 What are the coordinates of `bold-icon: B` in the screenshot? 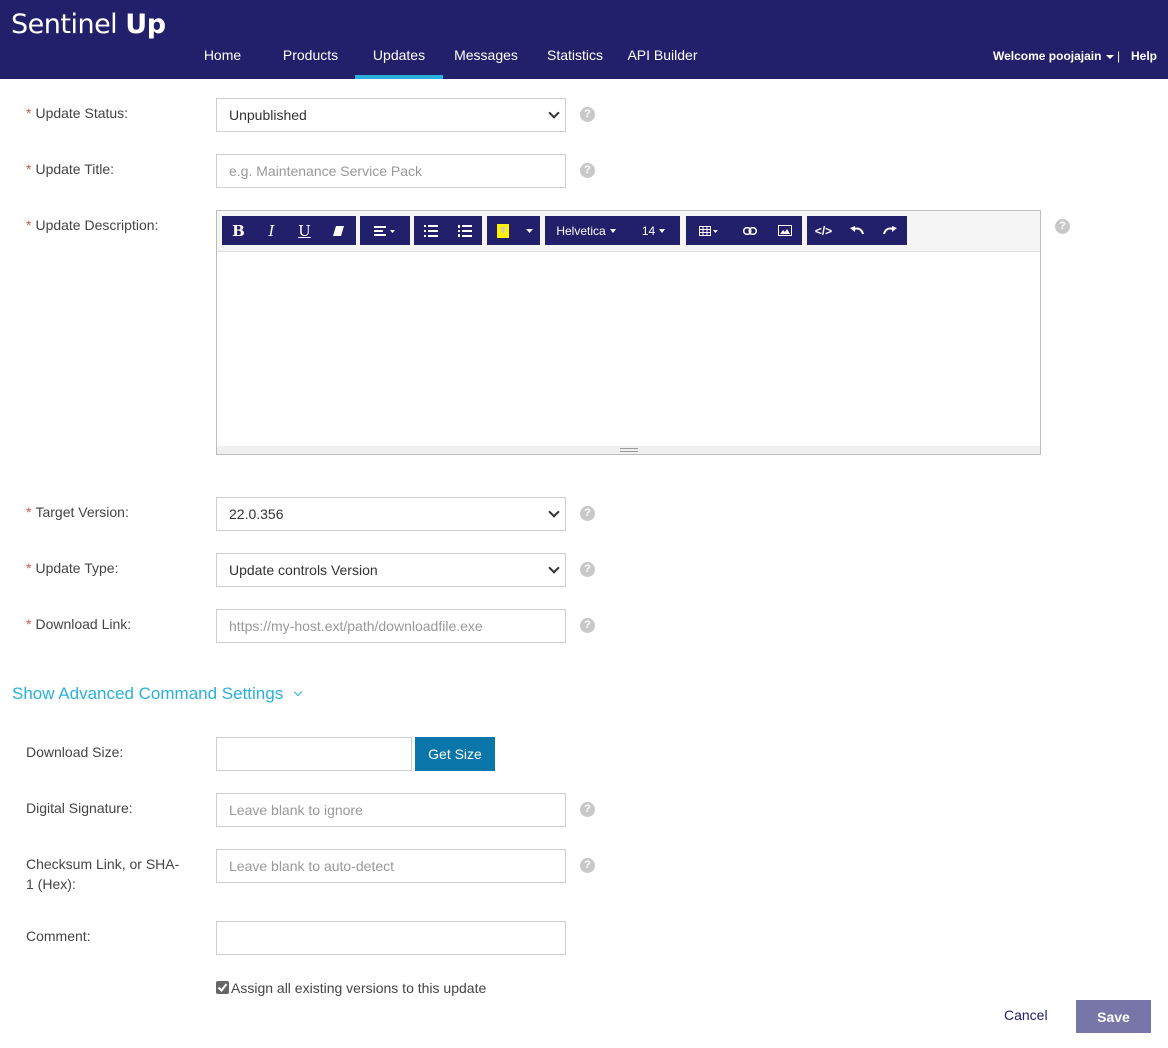 It's located at (238, 230).